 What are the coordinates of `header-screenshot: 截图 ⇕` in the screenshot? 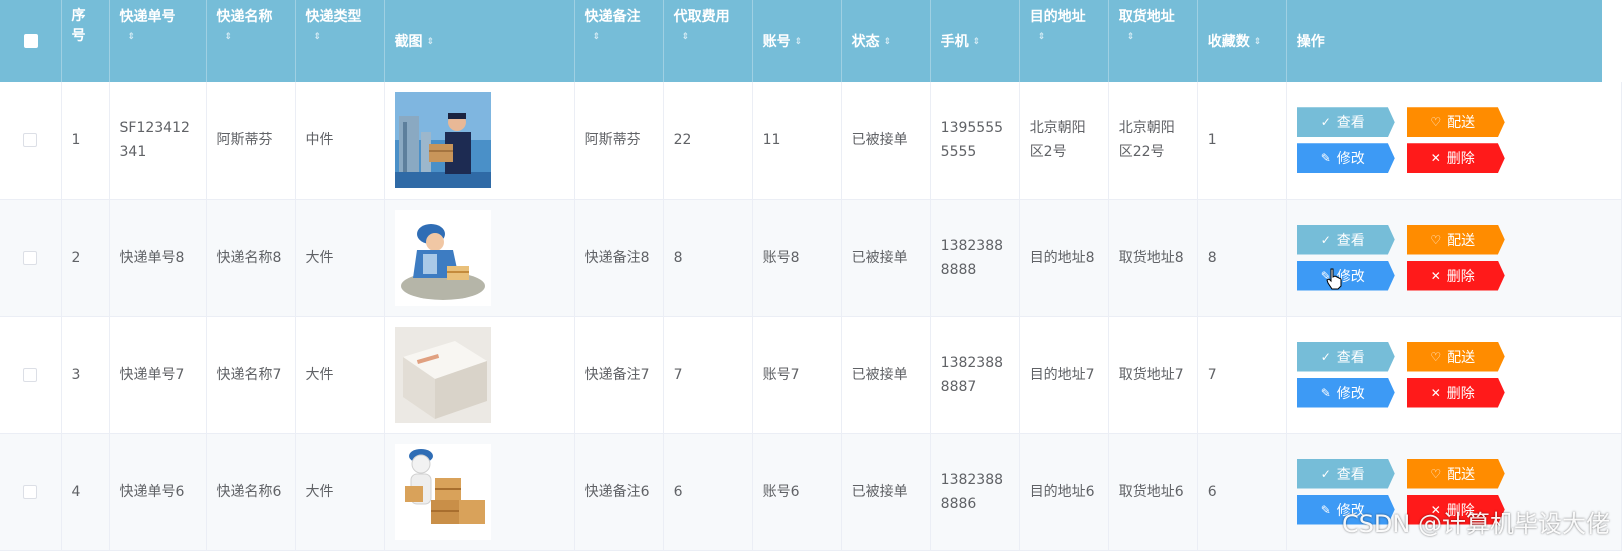 It's located at (479, 41).